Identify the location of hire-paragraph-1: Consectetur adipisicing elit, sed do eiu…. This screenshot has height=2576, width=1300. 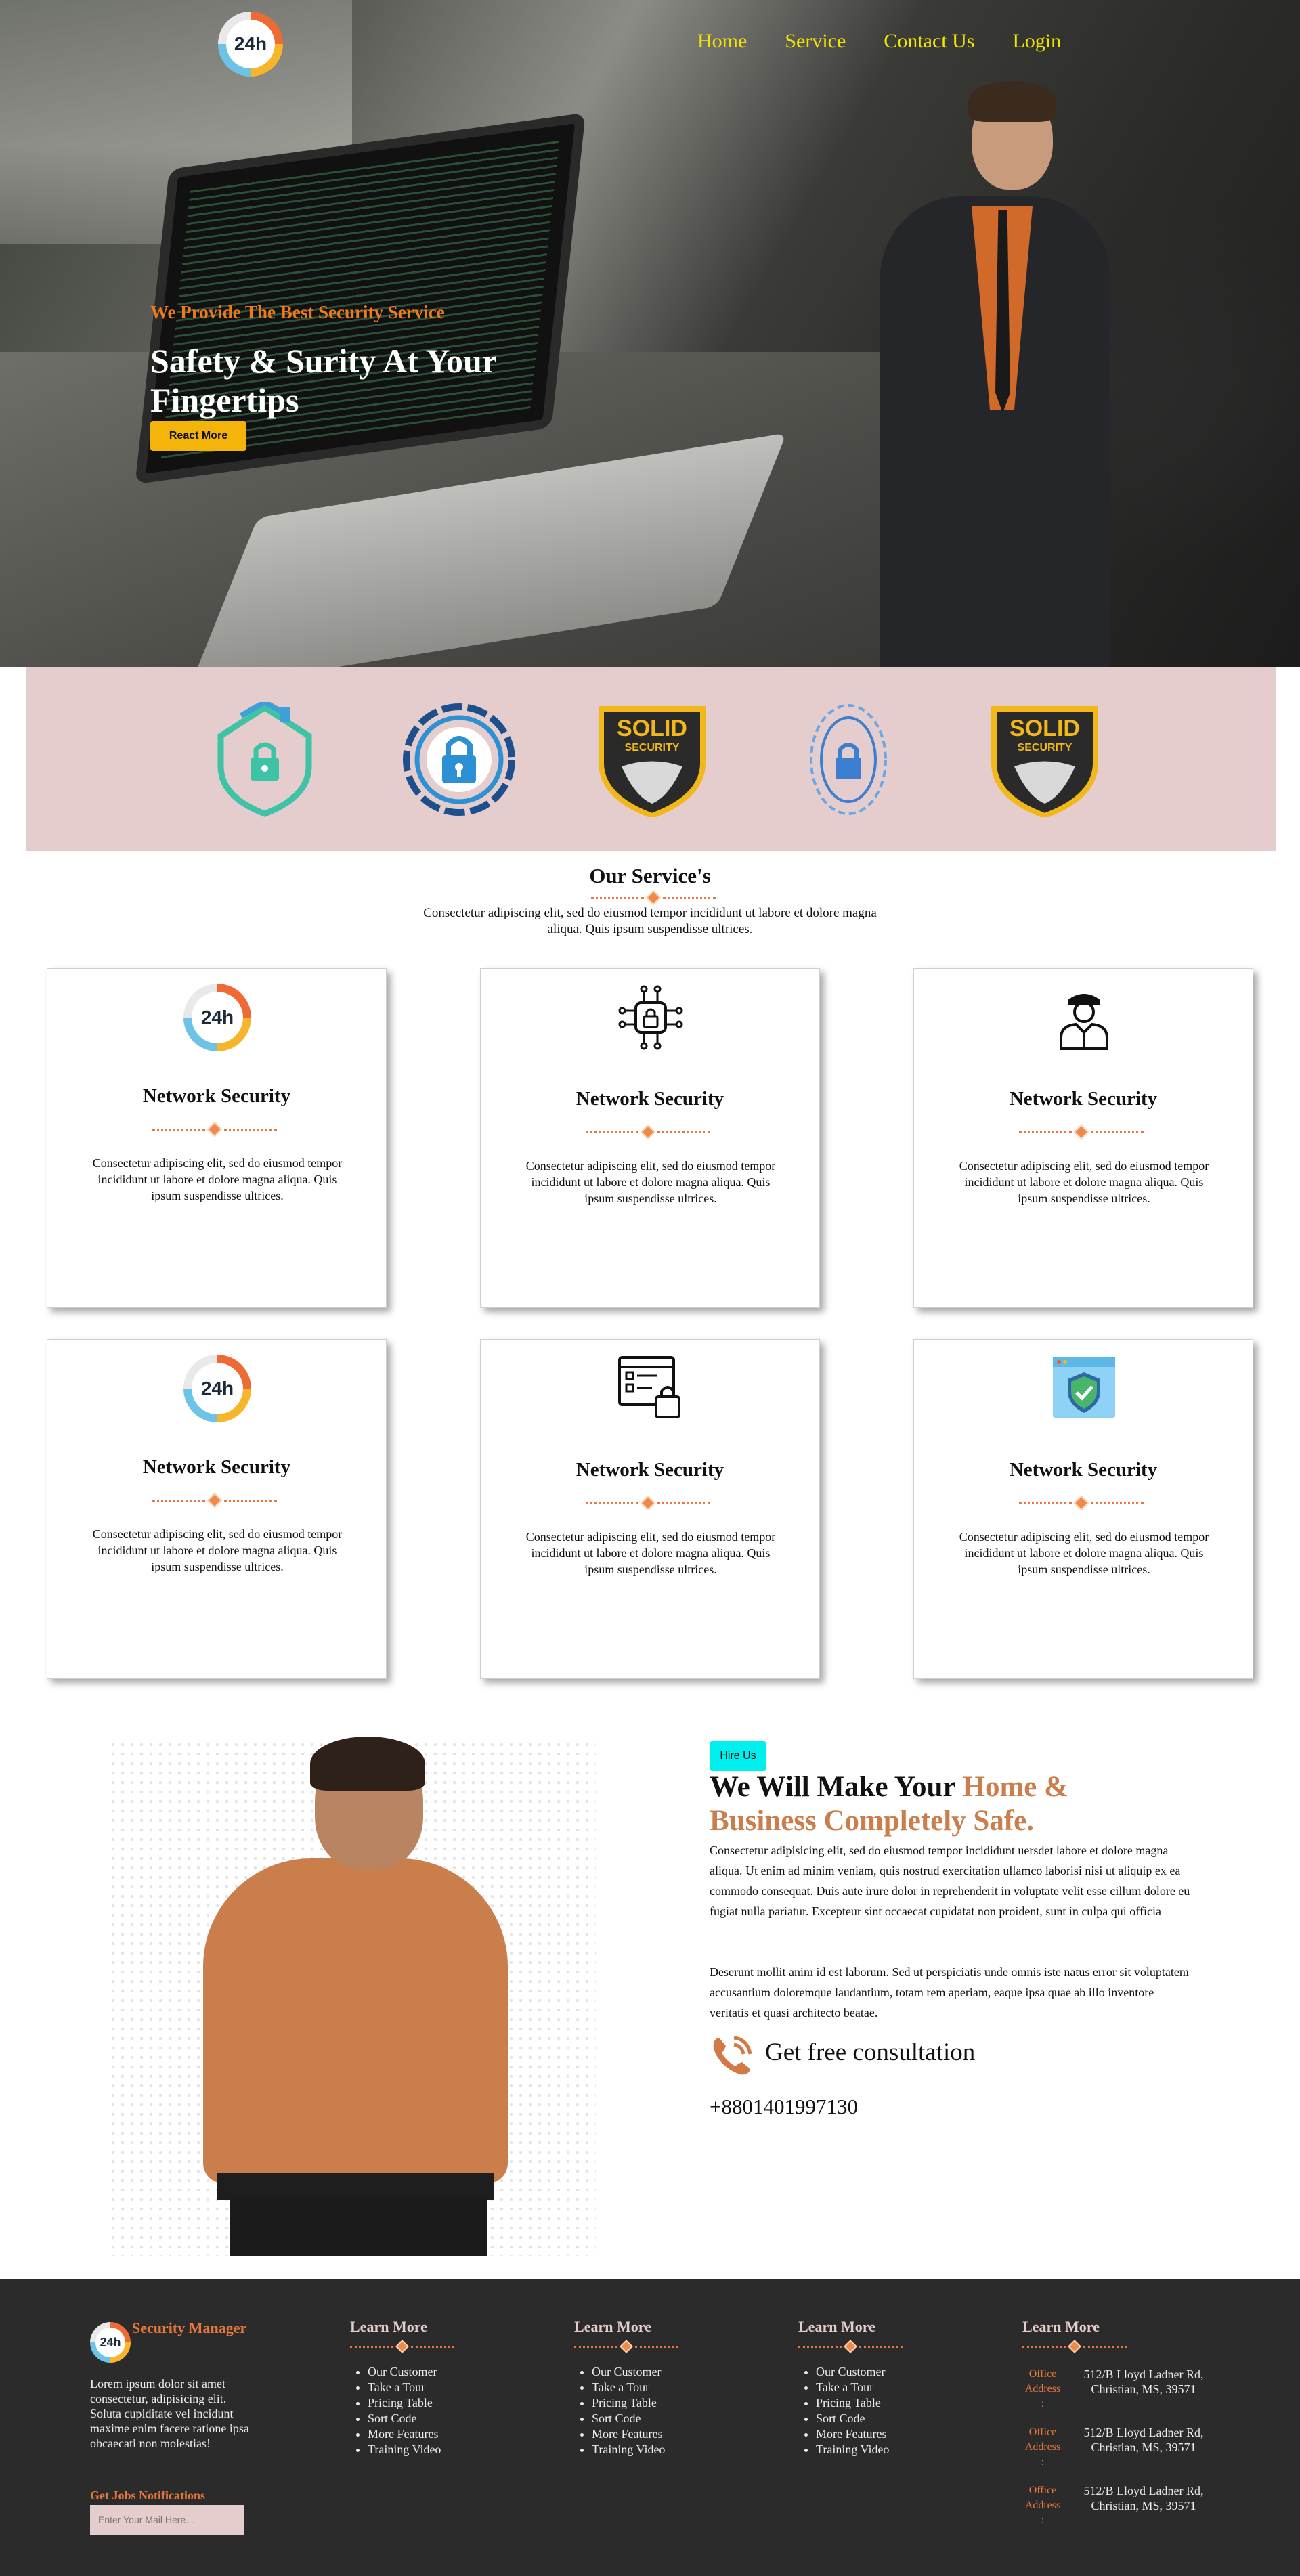
(950, 1880).